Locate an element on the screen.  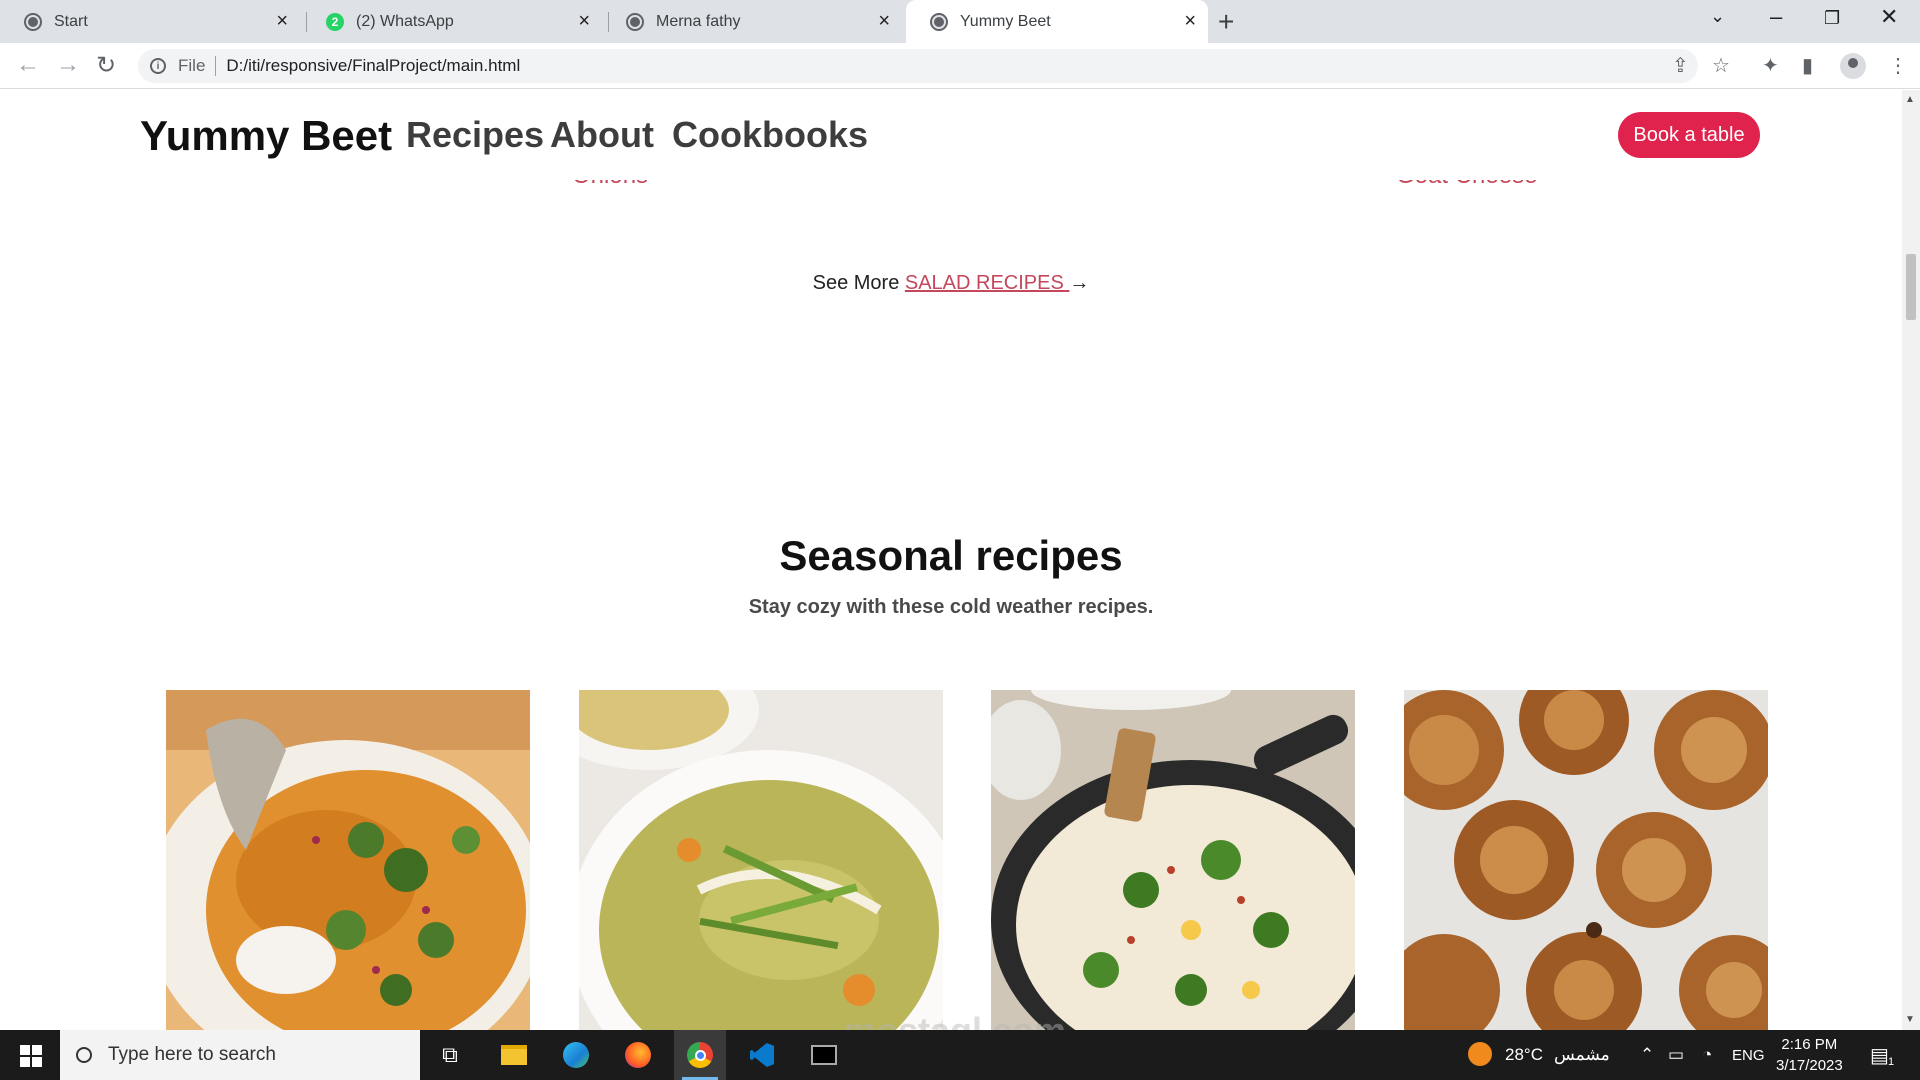
language-indicator: ENG is located at coordinates (1748, 1055).